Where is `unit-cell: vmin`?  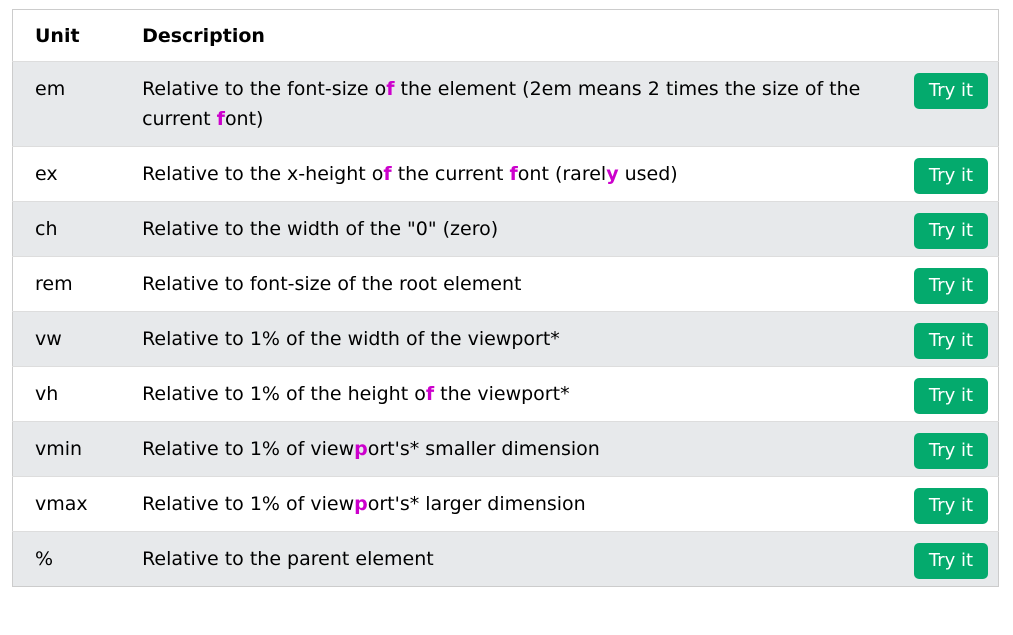
unit-cell: vmin is located at coordinates (59, 449).